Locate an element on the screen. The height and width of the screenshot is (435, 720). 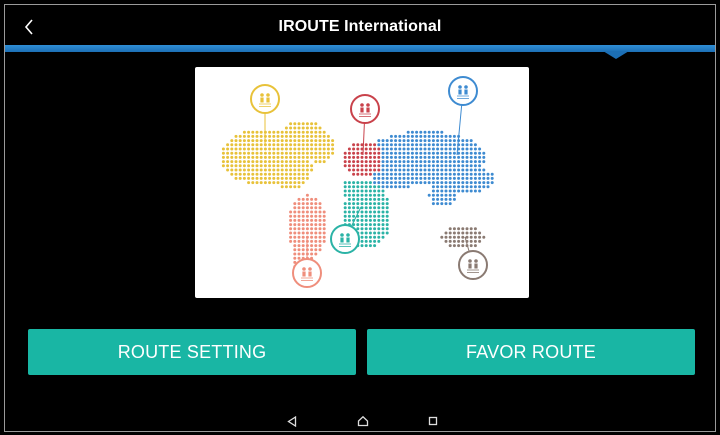
route-setting-button: ROUTE SETTING is located at coordinates (192, 352).